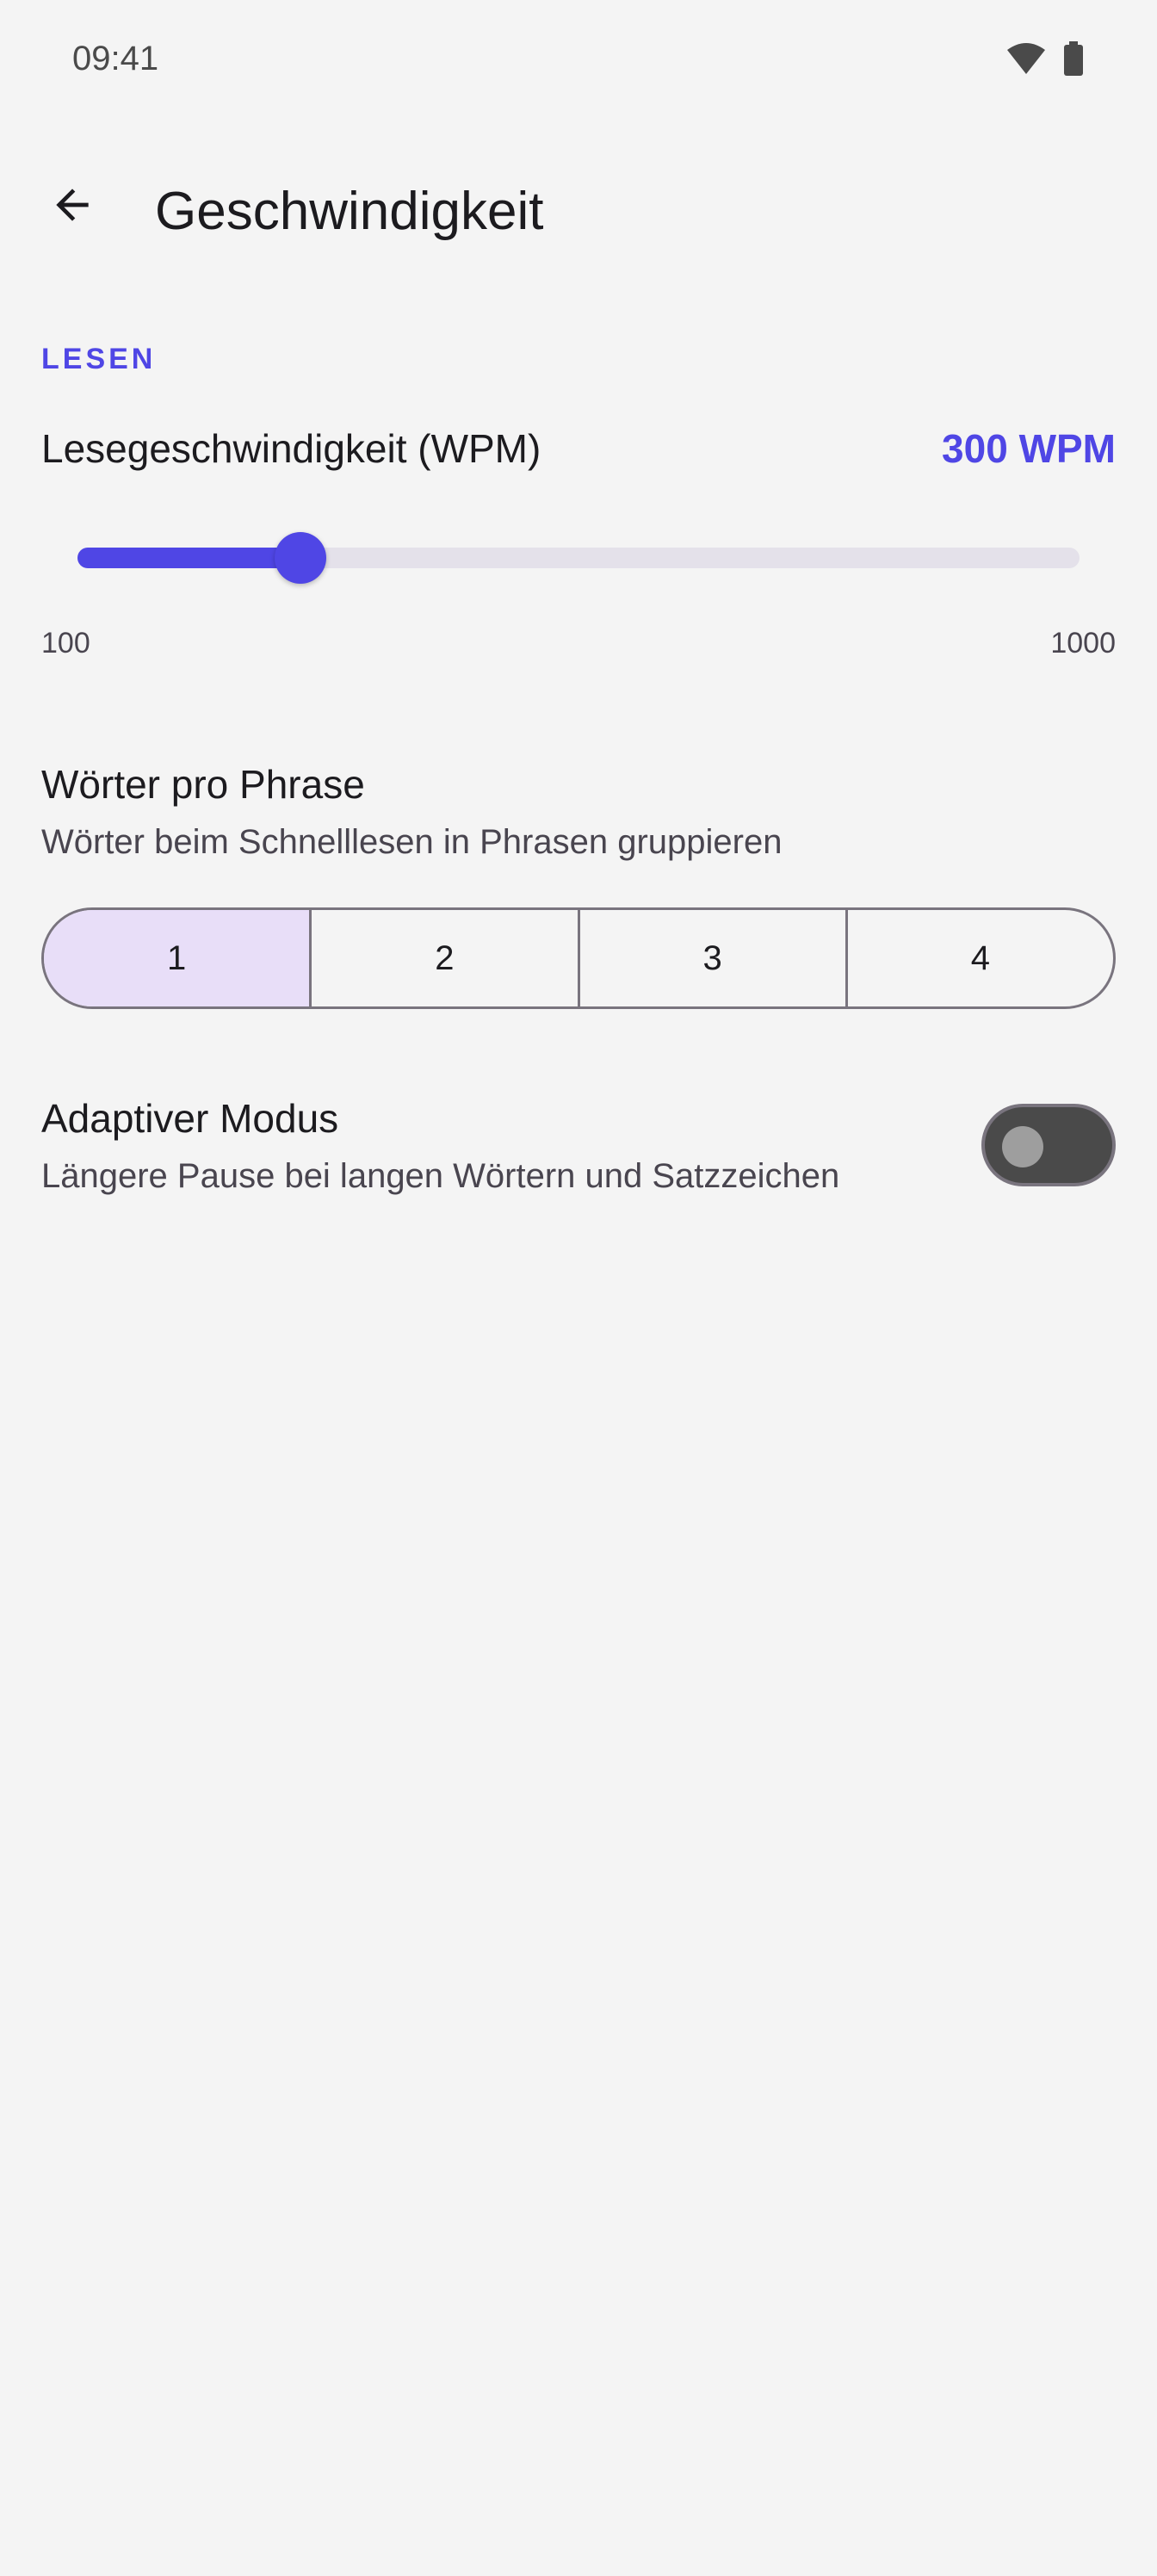 The height and width of the screenshot is (2576, 1157). I want to click on slider-min-label: 100, so click(66, 643).